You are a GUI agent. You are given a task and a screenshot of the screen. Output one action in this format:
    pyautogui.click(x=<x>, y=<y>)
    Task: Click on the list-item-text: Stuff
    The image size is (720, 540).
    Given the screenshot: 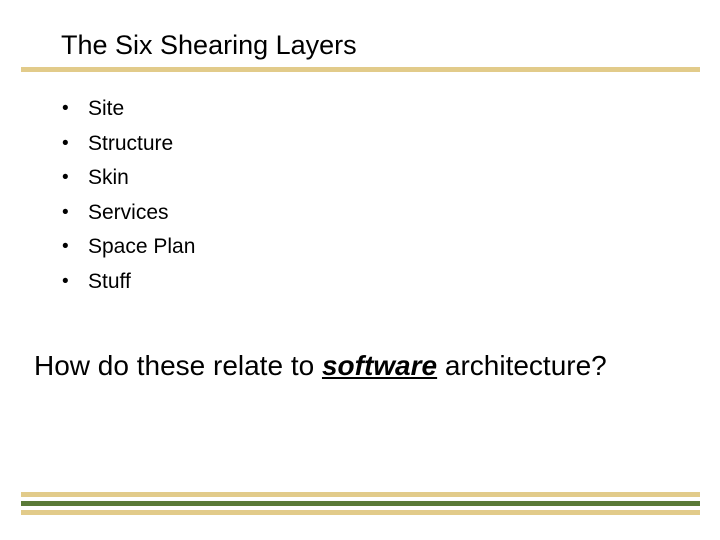 What is the action you would take?
    pyautogui.click(x=109, y=281)
    